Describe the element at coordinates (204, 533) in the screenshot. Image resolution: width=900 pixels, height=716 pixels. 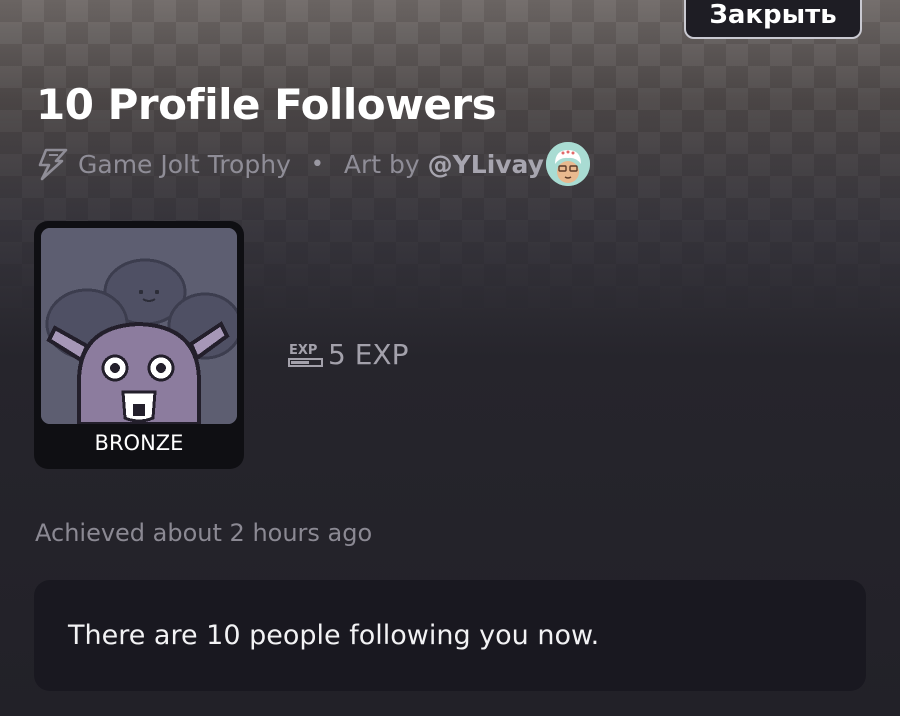
I see `achieved-time: Achieved about 2 hours ago` at that location.